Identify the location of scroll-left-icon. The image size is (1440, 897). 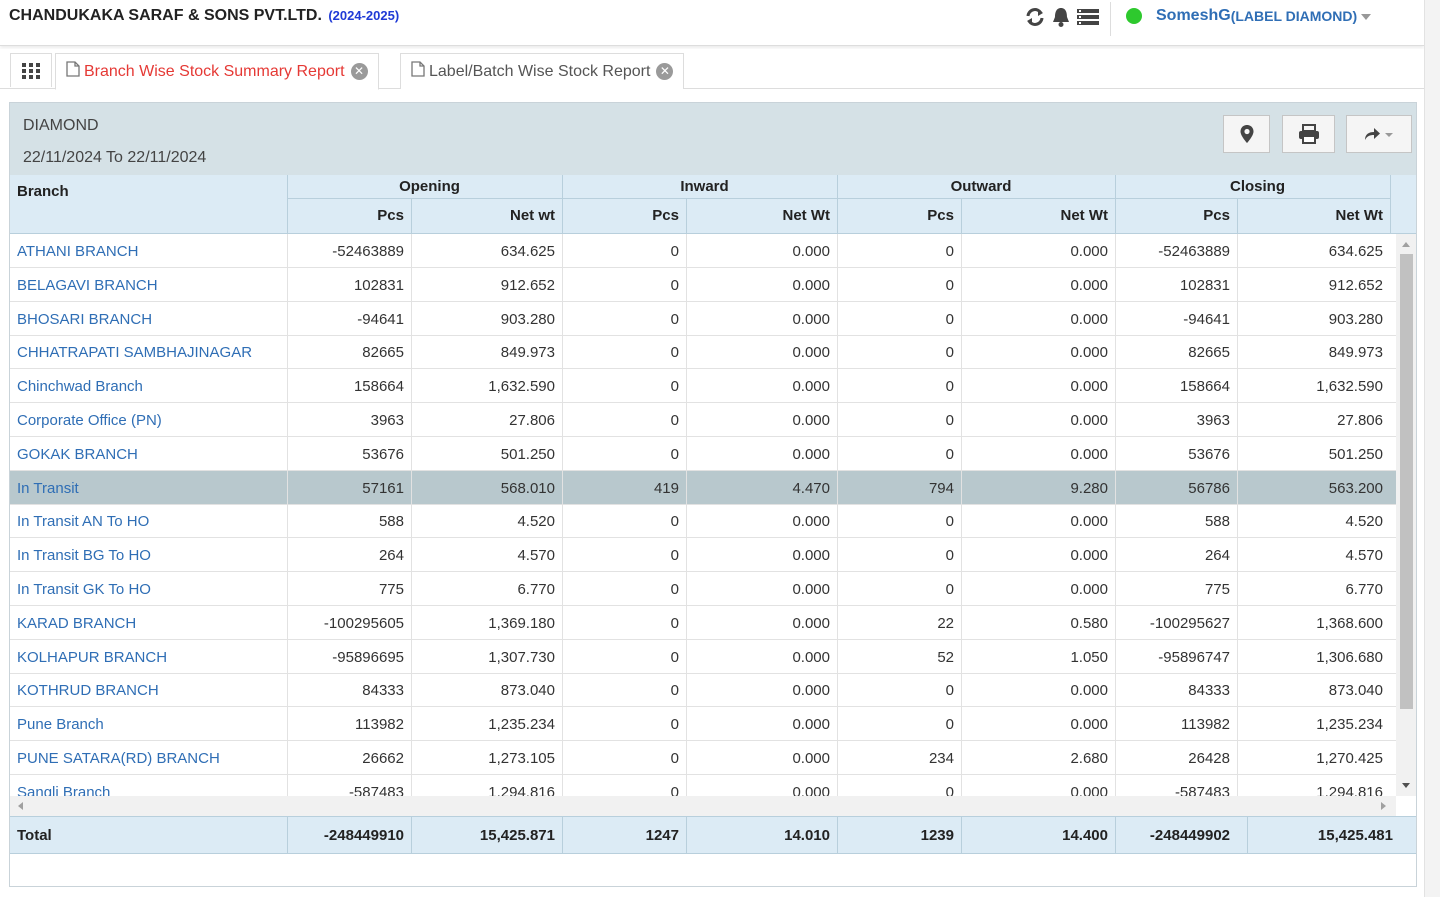
(21, 806).